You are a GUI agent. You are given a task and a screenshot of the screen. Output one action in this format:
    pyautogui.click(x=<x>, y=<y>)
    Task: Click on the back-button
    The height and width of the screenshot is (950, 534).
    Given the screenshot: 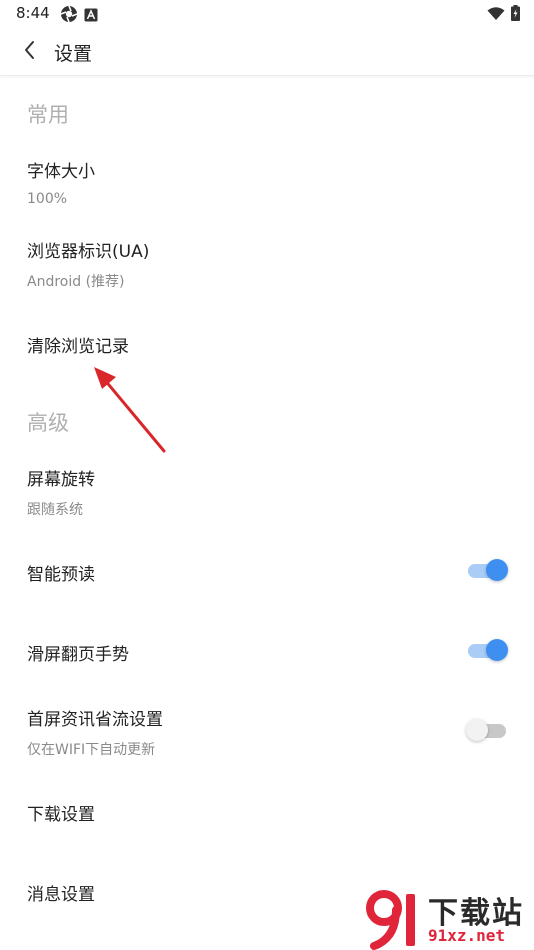 What is the action you would take?
    pyautogui.click(x=30, y=52)
    